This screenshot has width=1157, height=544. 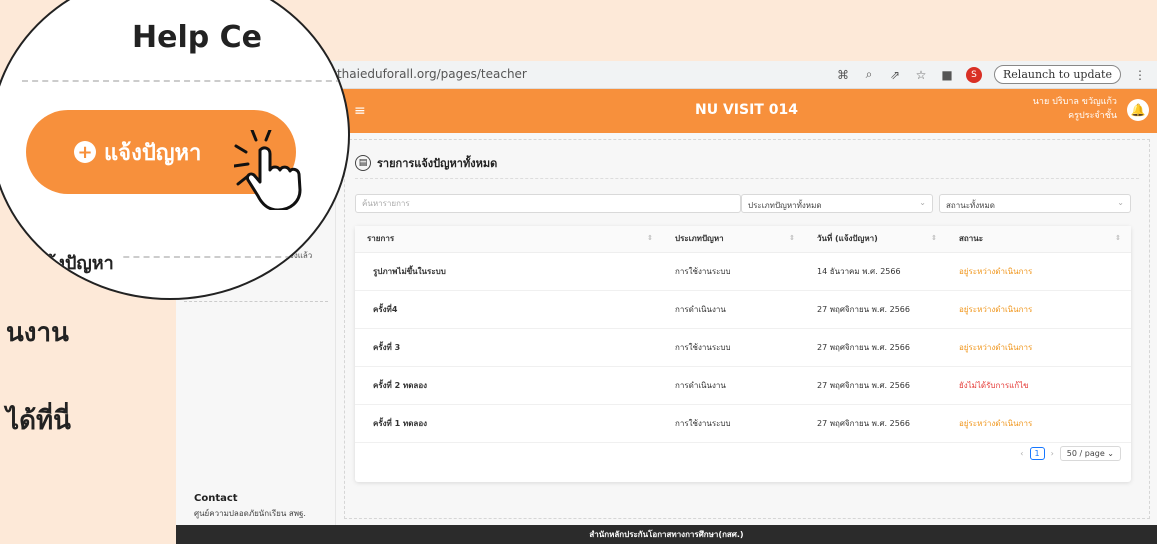 What do you see at coordinates (38, 421) in the screenshot?
I see `background-text-2: ได้ที่นี่` at bounding box center [38, 421].